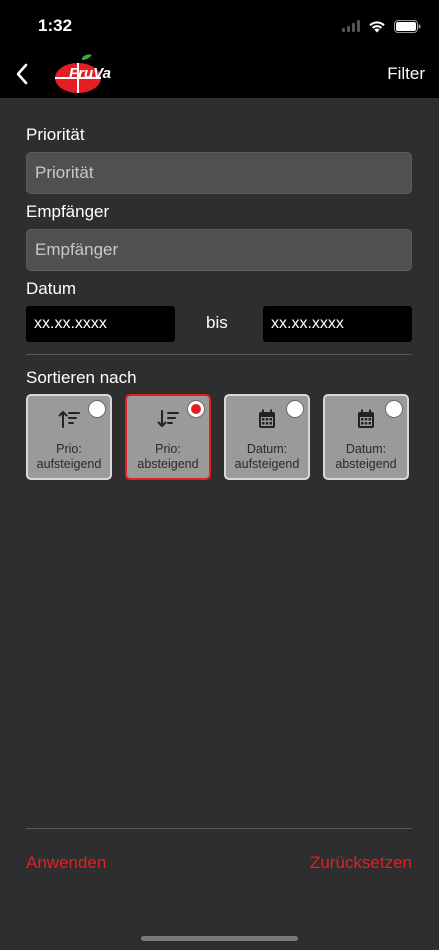 The width and height of the screenshot is (439, 950). I want to click on status-bar: 1:32, so click(219, 25).